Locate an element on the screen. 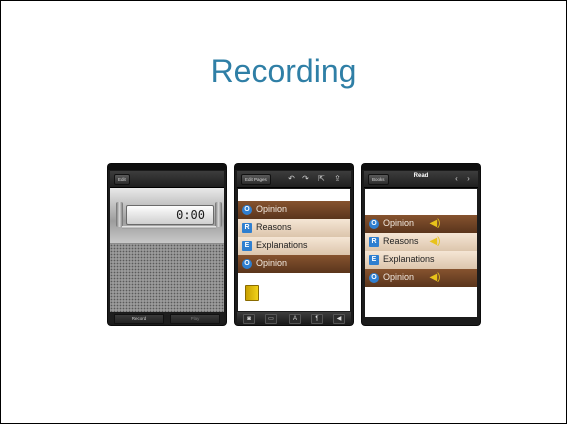 Image resolution: width=567 pixels, height=424 pixels. recording-time: 0:00 is located at coordinates (190, 215).